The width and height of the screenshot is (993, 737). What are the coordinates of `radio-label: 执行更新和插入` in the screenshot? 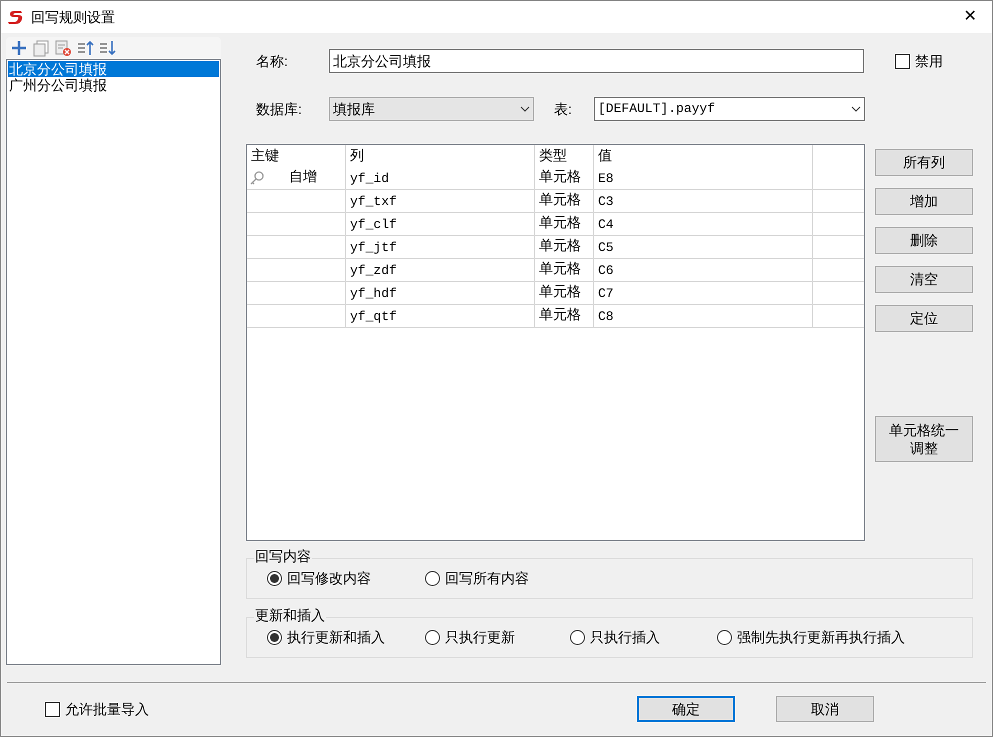 It's located at (336, 637).